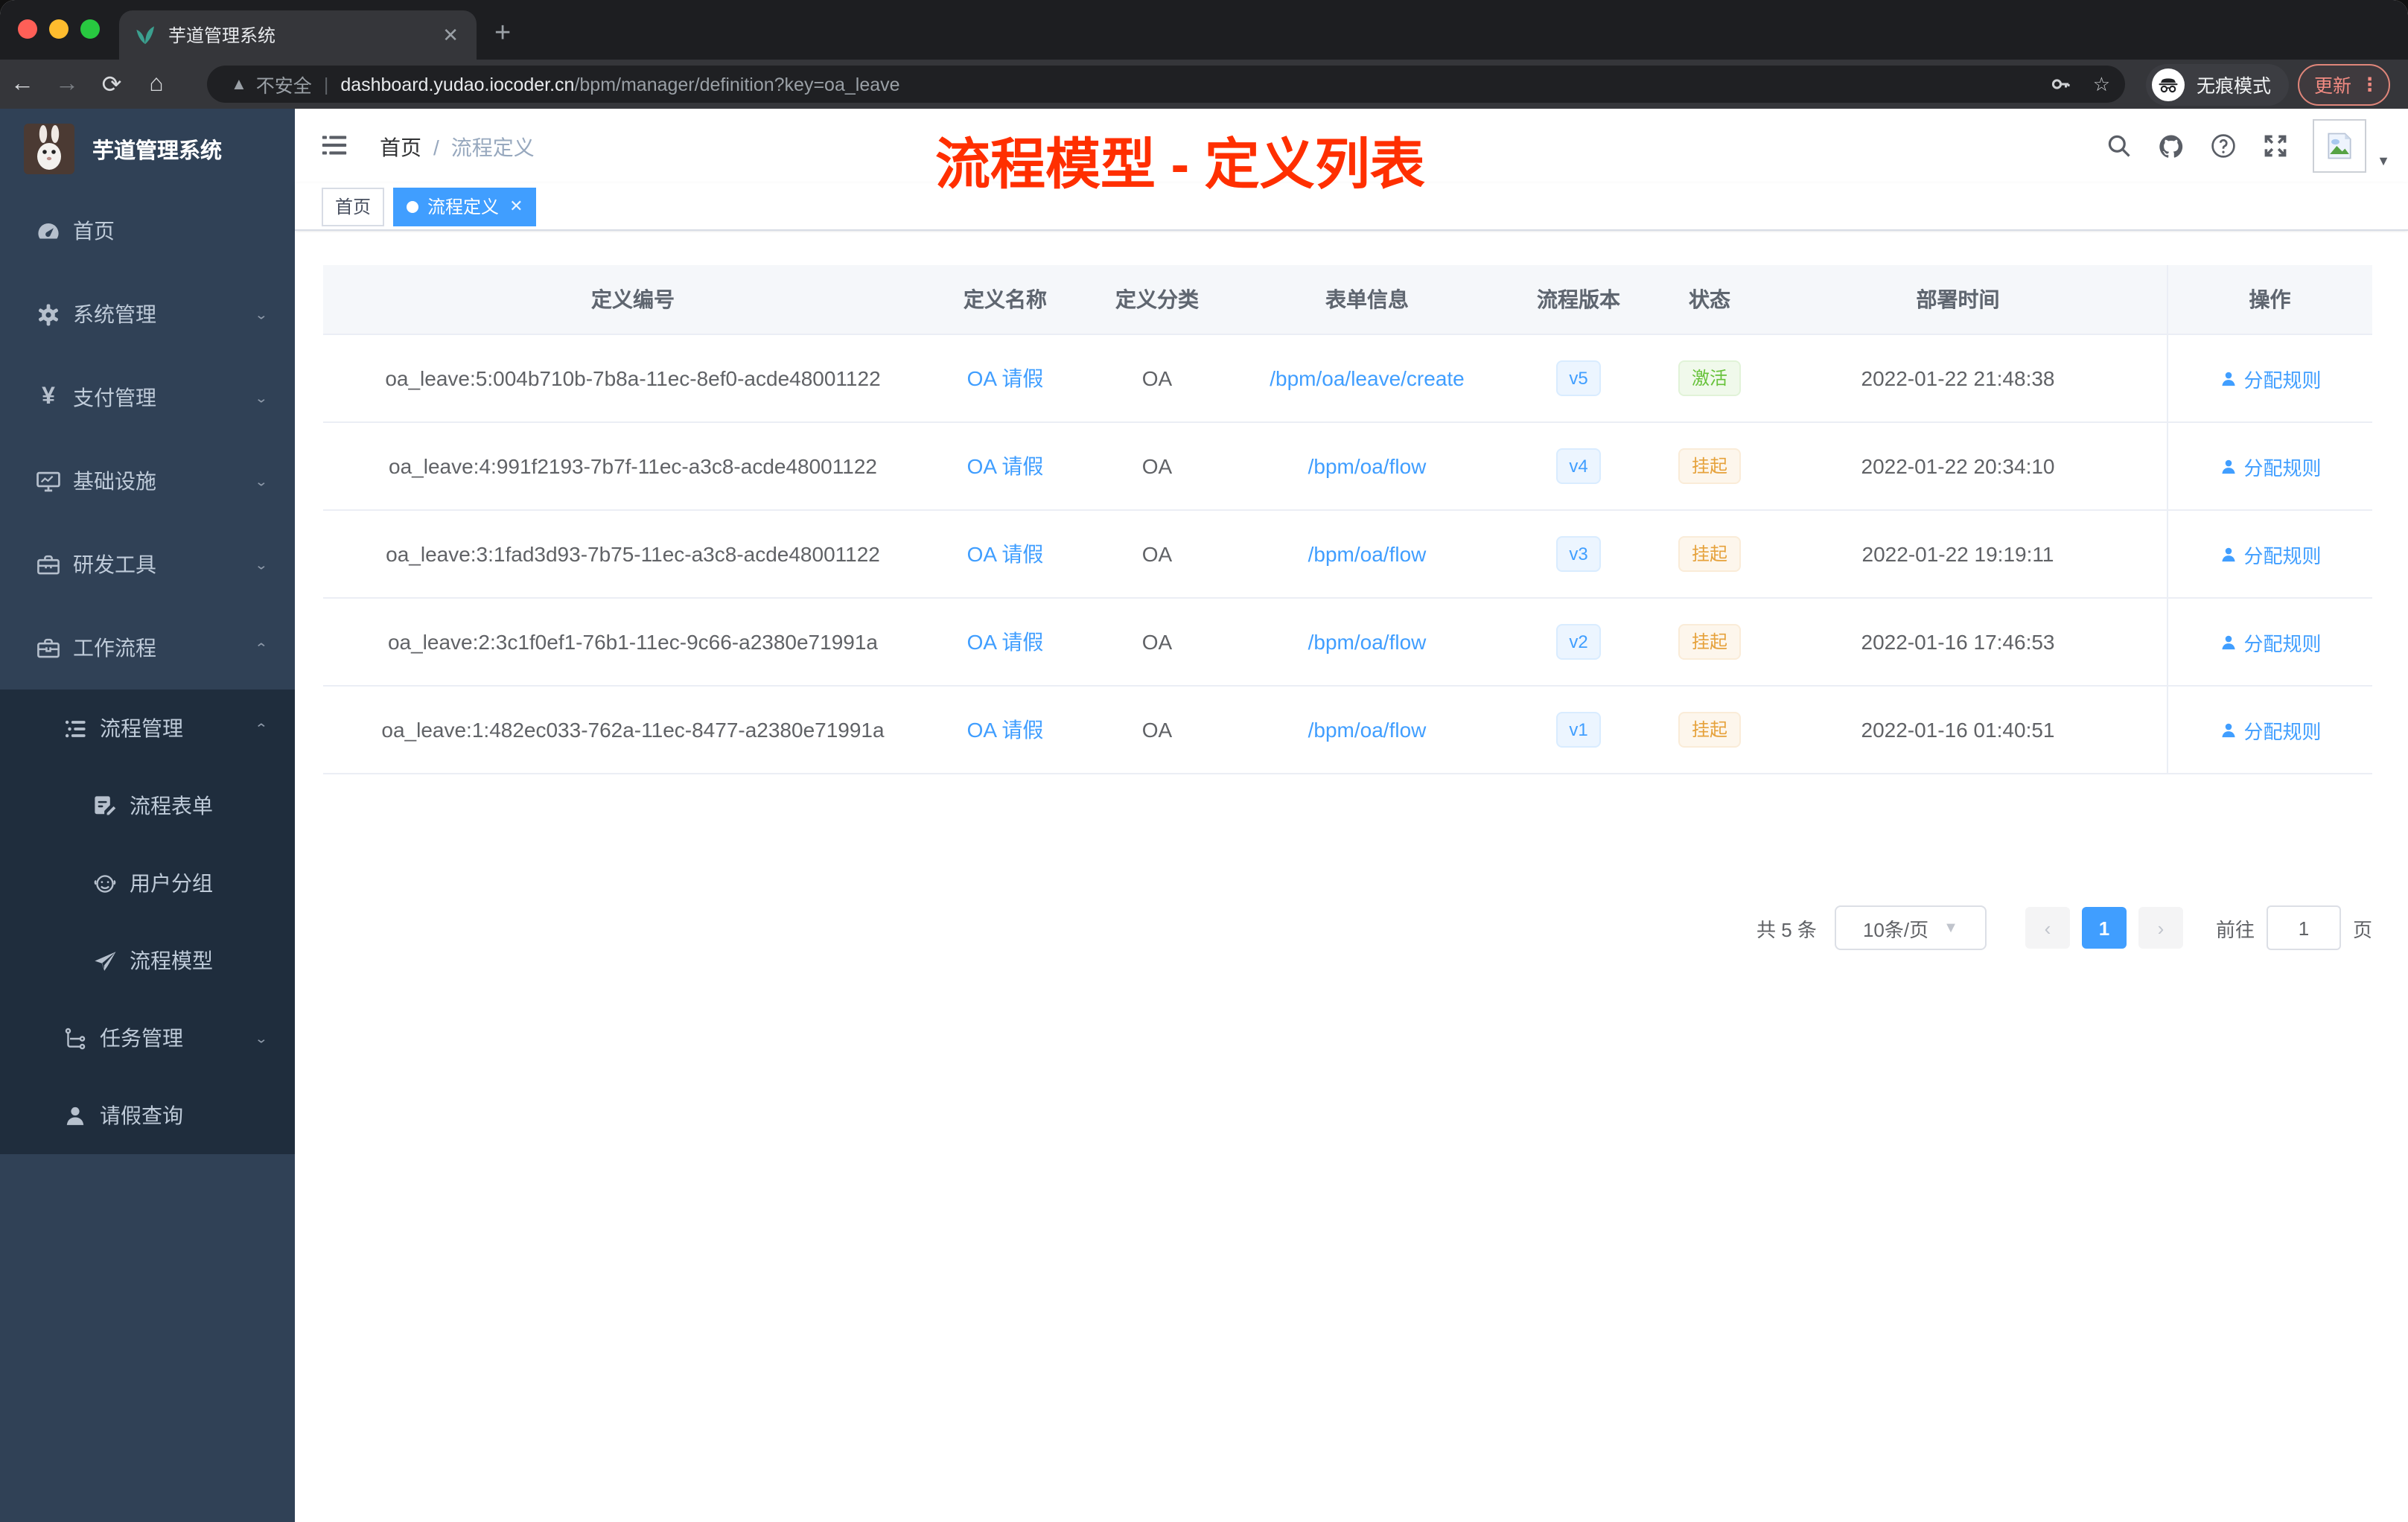 Image resolution: width=2408 pixels, height=1522 pixels. Describe the element at coordinates (2276, 146) in the screenshot. I see `fullscreen-icon` at that location.